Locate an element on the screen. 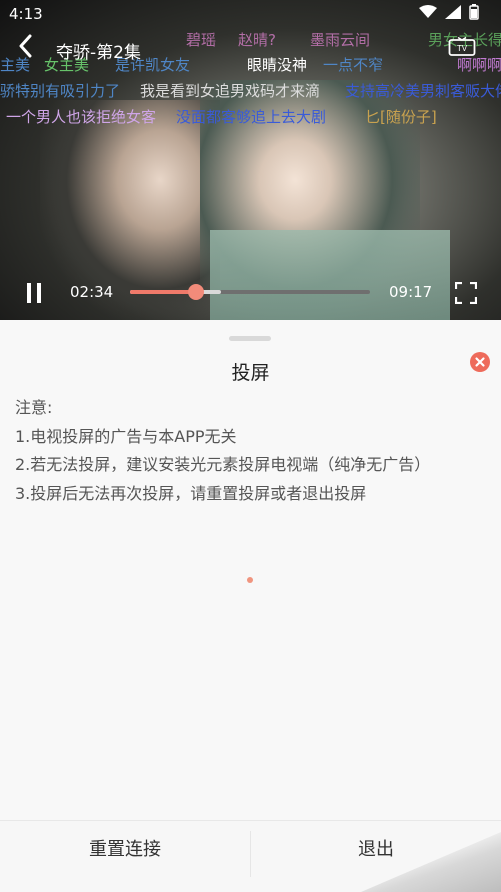  danmaku-item: 没面都客够追上去大剧 is located at coordinates (251, 117).